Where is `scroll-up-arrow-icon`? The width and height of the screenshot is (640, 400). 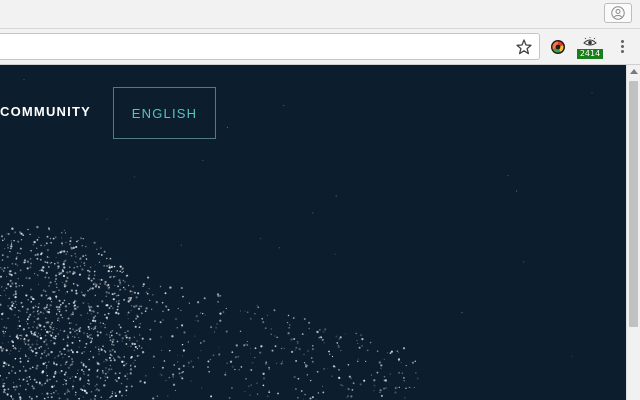 scroll-up-arrow-icon is located at coordinates (634, 71).